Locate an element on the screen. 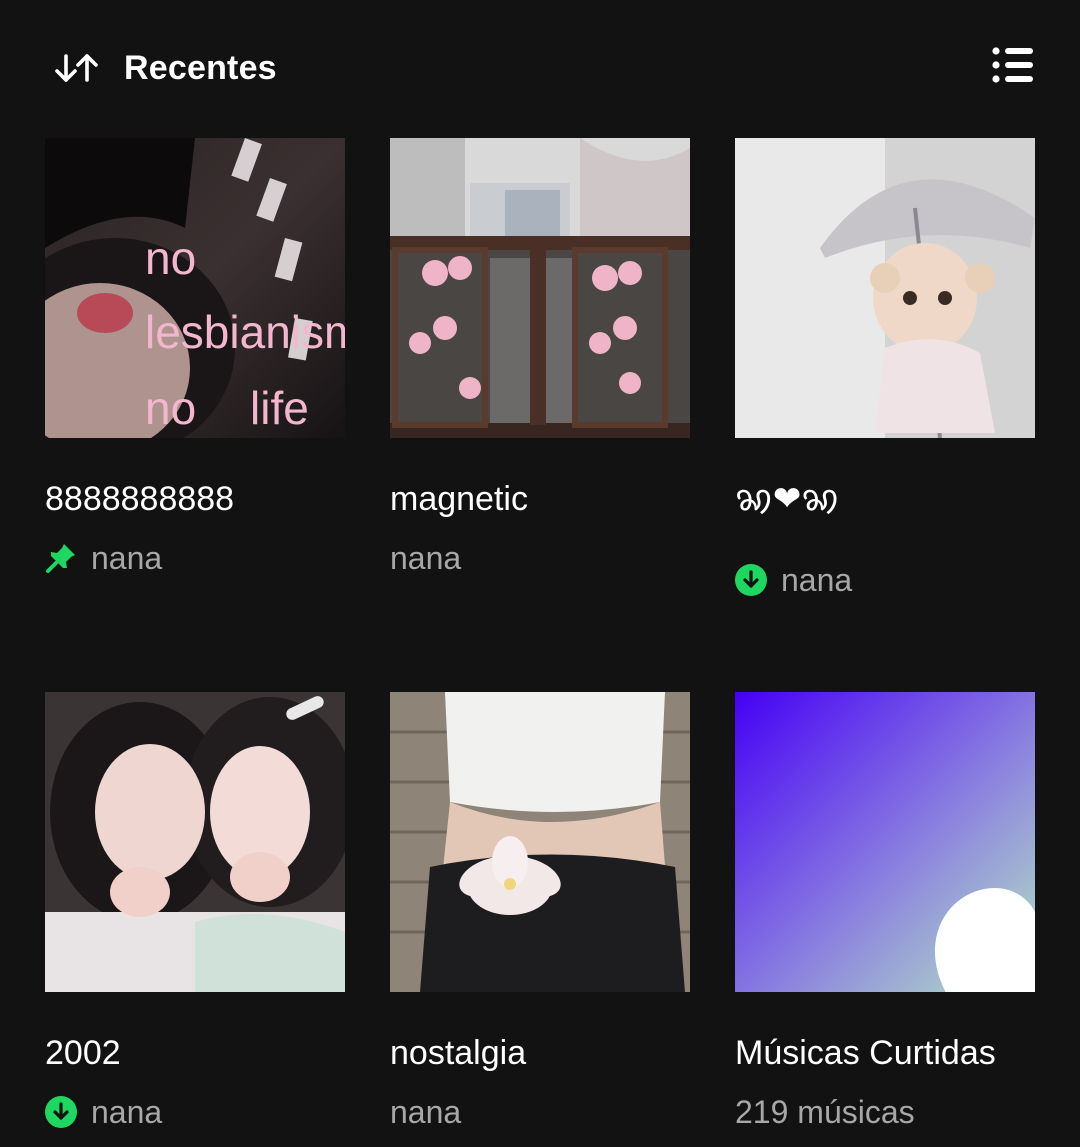 Image resolution: width=1080 pixels, height=1147 pixels. sort-button: Recentes is located at coordinates (164, 68).